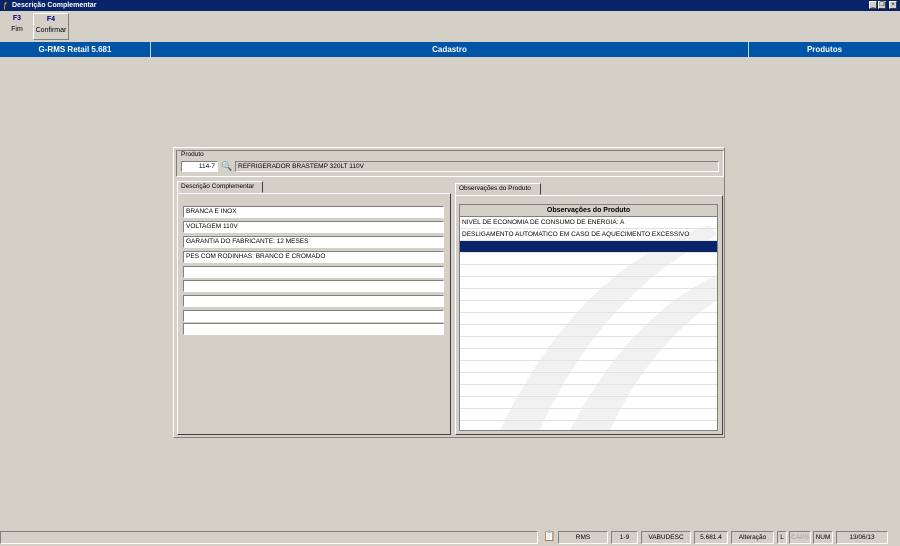 The image size is (900, 546). I want to click on descricao-line: BRANCA E INOX, so click(313, 212).